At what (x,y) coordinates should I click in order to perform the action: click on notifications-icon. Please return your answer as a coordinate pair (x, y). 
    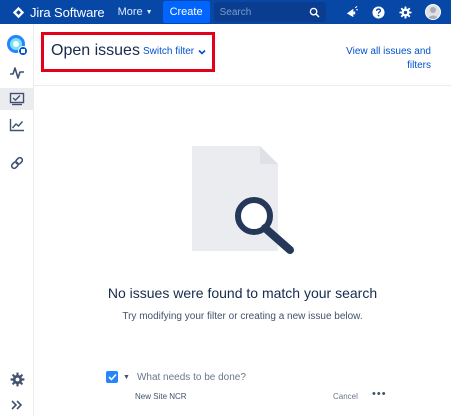
    Looking at the image, I should click on (351, 12).